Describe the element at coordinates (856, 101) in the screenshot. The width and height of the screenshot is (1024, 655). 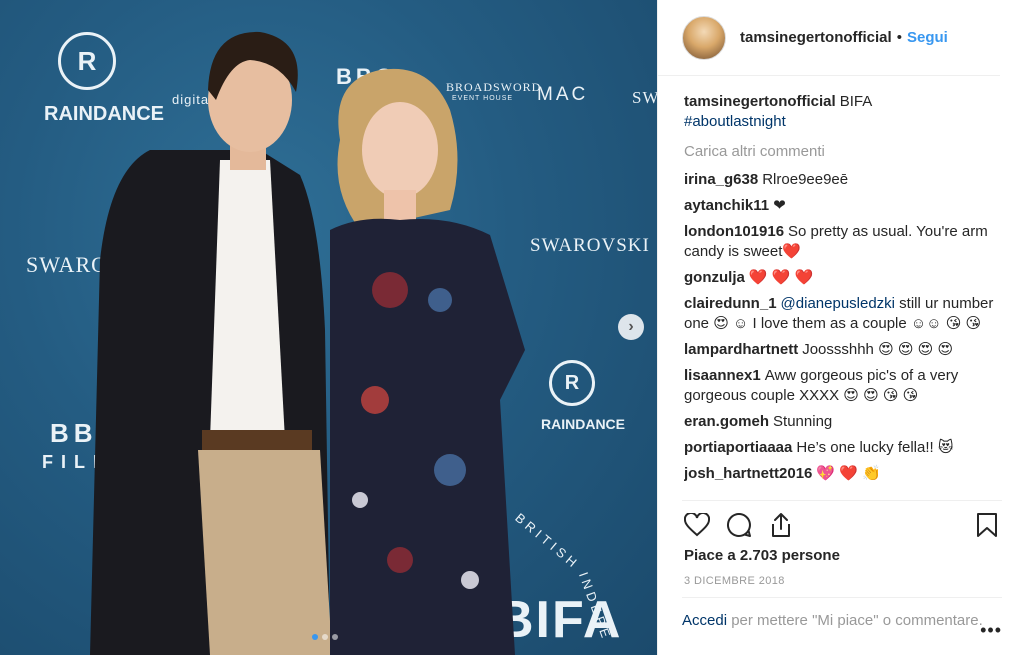
I see `caption-text: BIFA` at that location.